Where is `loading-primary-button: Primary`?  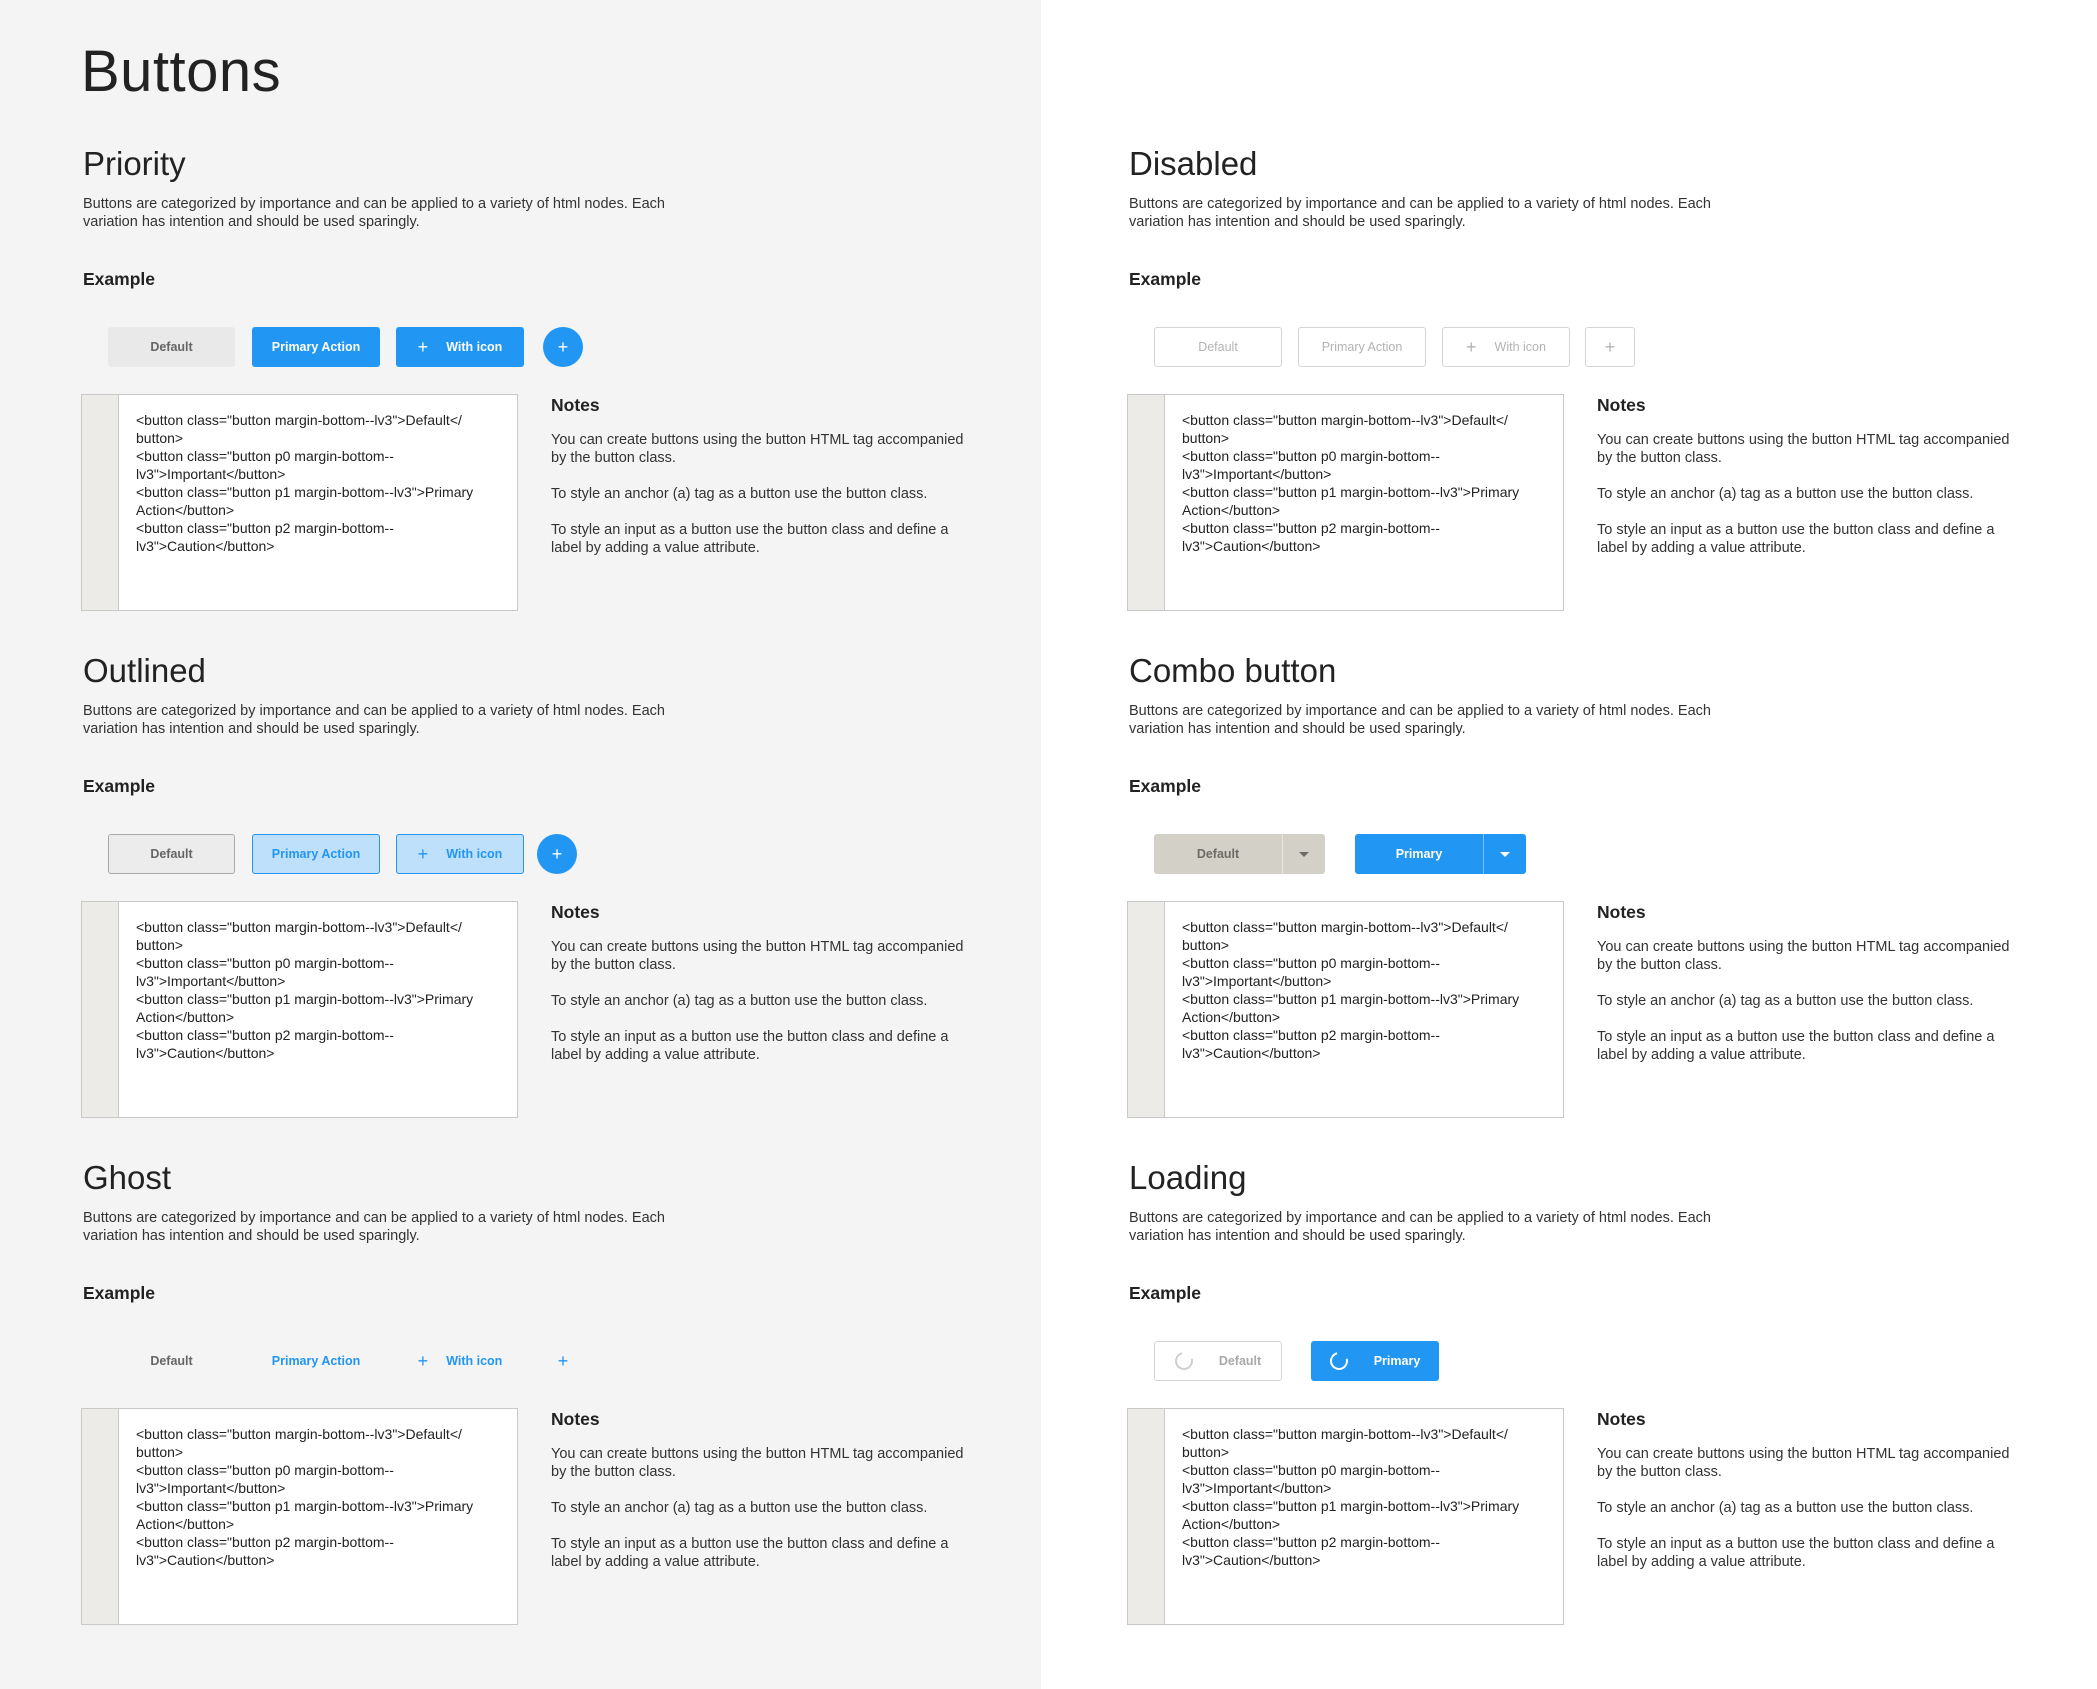
loading-primary-button: Primary is located at coordinates (1375, 1361).